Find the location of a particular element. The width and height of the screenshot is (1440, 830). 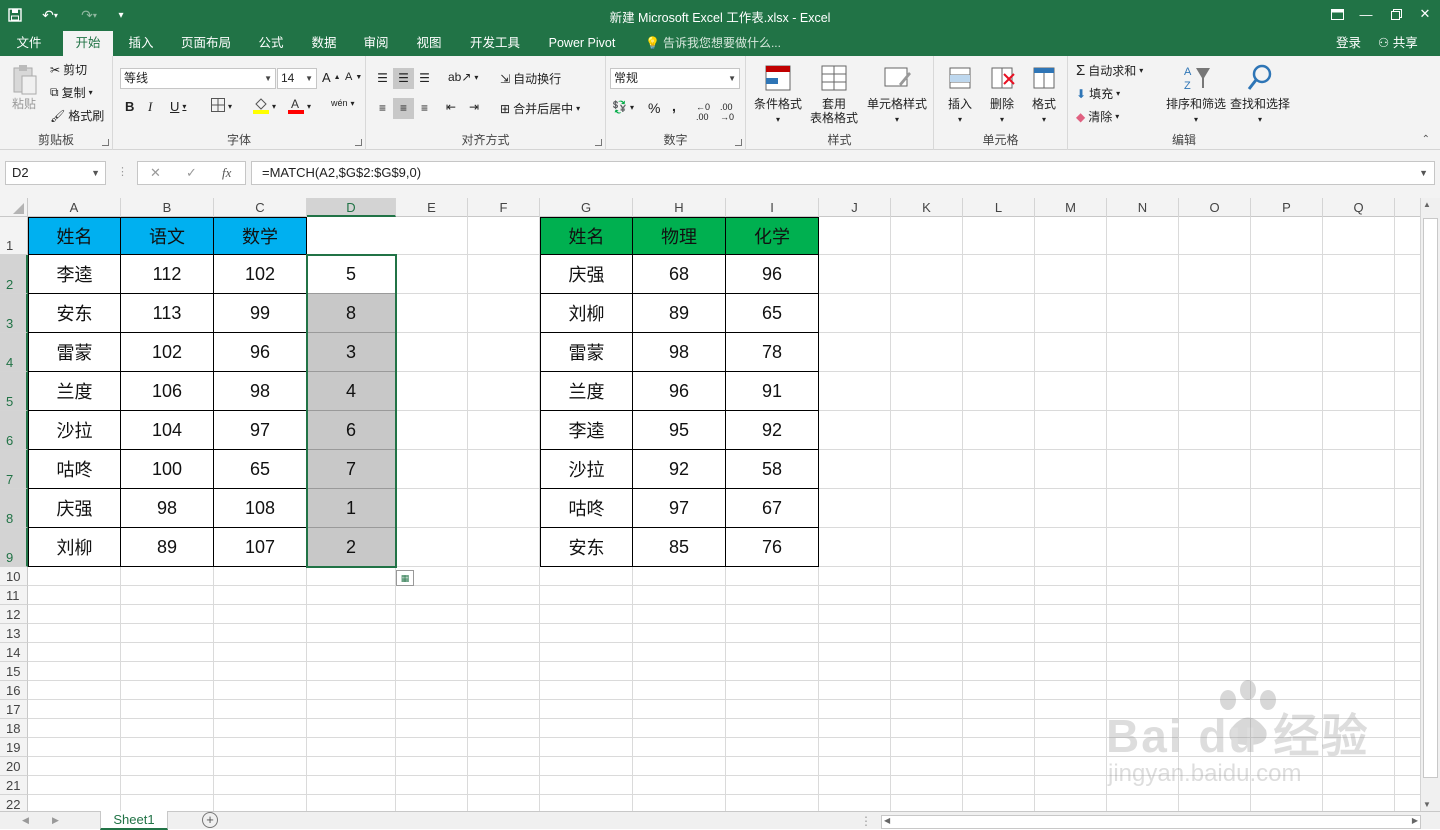

tab-page-layout: 页面布局 is located at coordinates (206, 43).